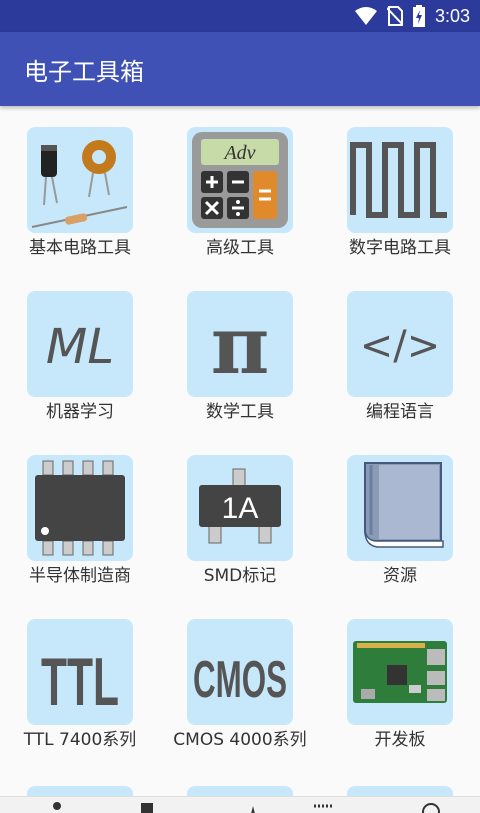  What do you see at coordinates (323, 806) in the screenshot?
I see `grid-icon` at bounding box center [323, 806].